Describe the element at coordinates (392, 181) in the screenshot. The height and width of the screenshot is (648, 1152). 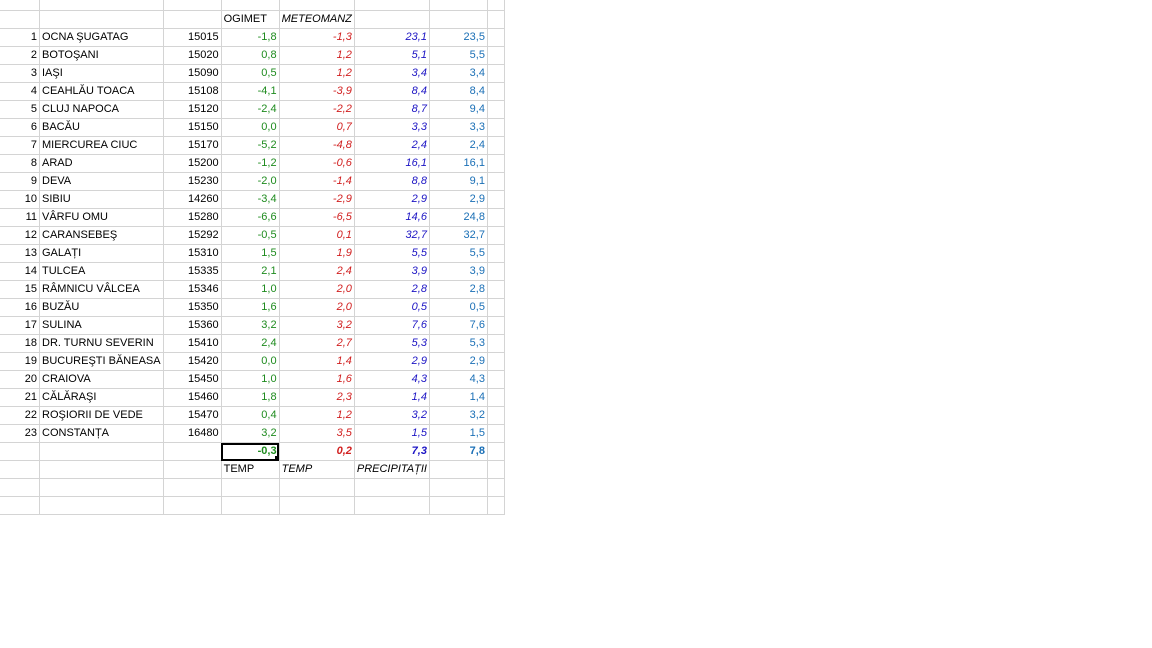
I see `precip-meteomanz-cell: 8,8` at that location.